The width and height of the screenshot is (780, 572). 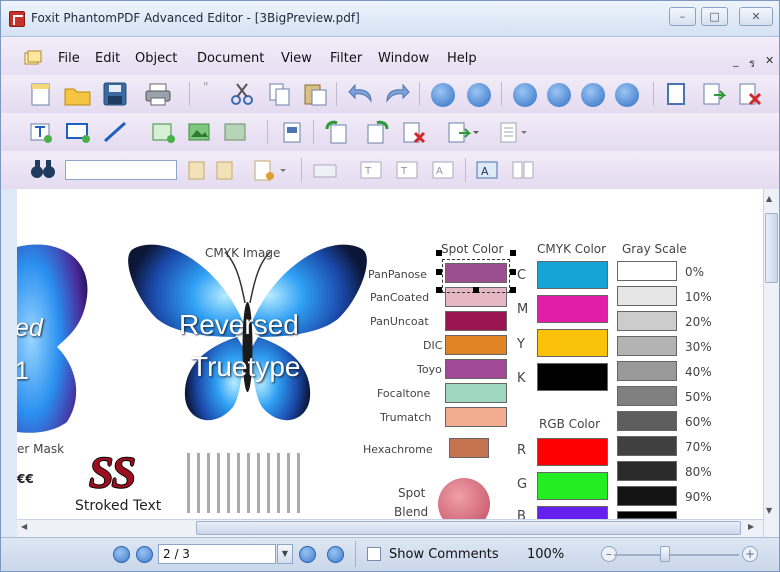 What do you see at coordinates (236, 132) in the screenshot?
I see `shading-tool-icon` at bounding box center [236, 132].